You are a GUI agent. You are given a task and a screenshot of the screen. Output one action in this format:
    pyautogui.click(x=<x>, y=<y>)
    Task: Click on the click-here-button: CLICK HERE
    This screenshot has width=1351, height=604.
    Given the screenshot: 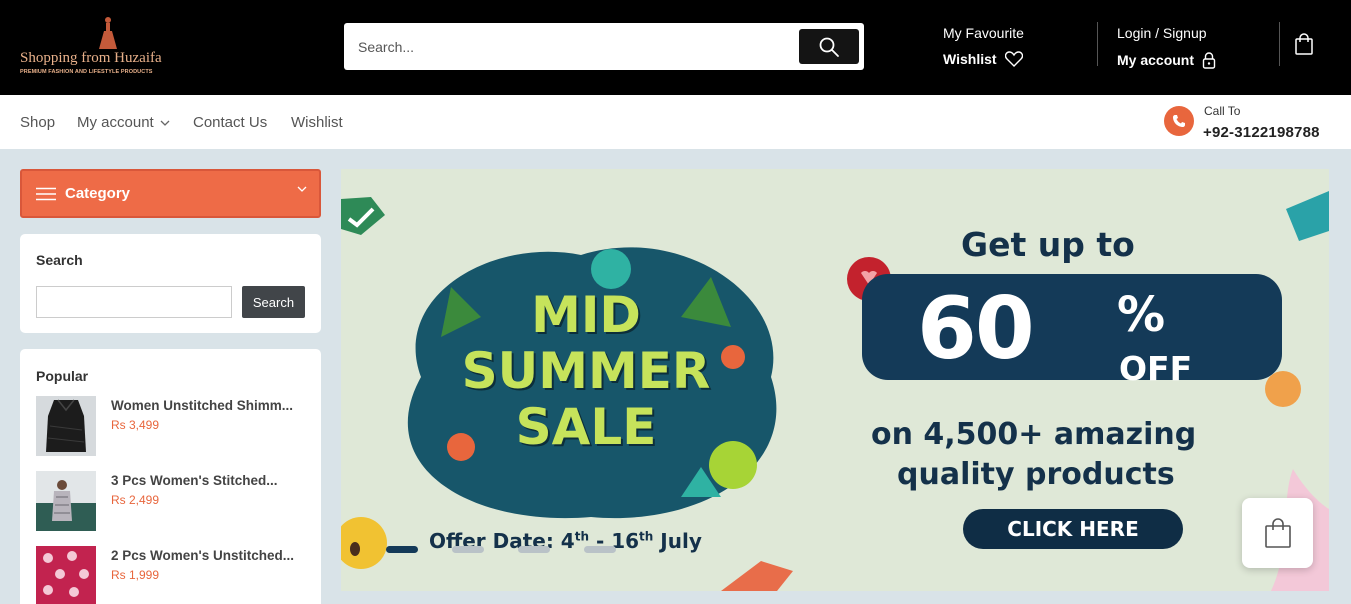 What is the action you would take?
    pyautogui.click(x=1073, y=529)
    